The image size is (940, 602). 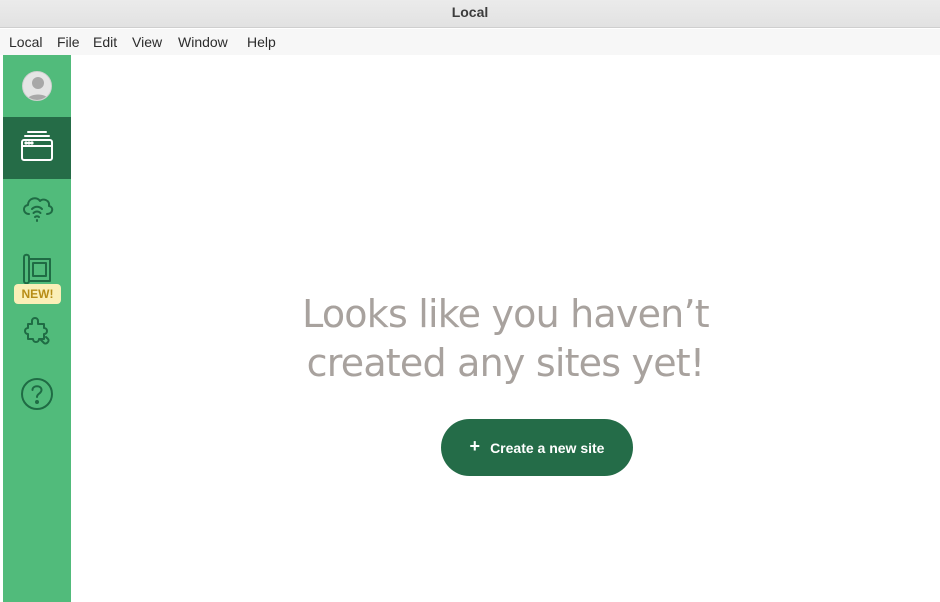 I want to click on empty-state-line-1: Looks like you haven’t, so click(x=506, y=314).